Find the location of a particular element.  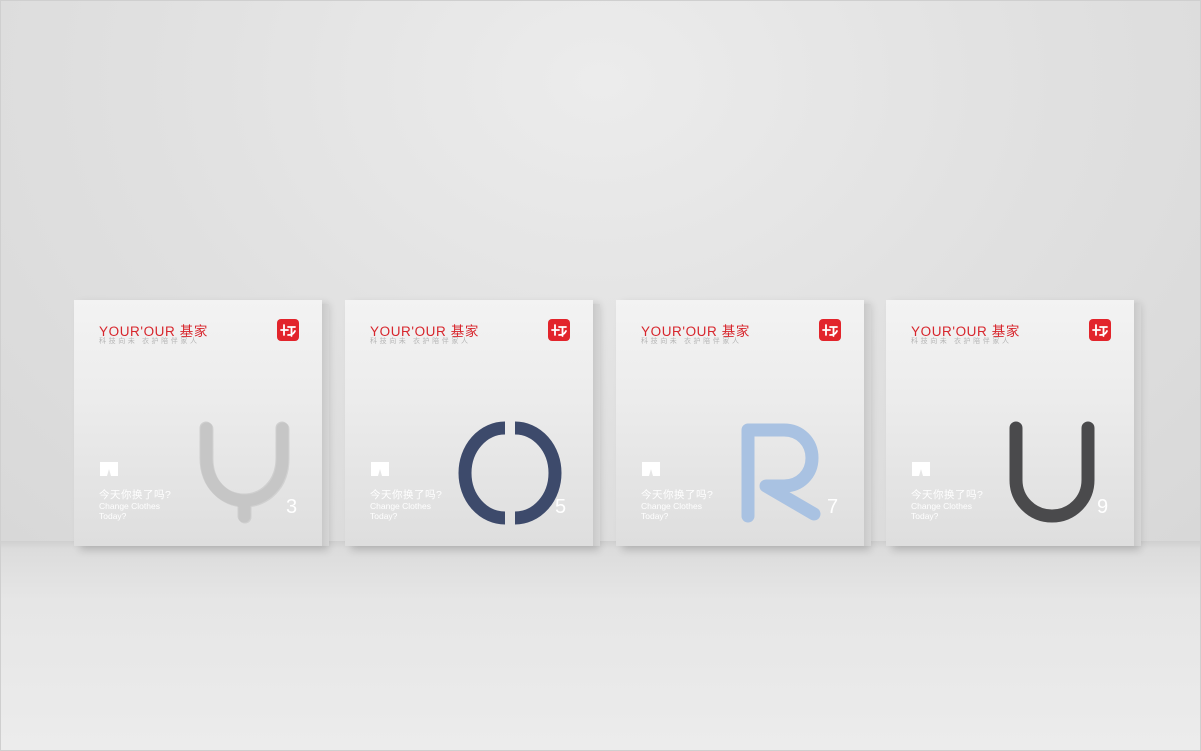

size-number: 9 is located at coordinates (1103, 507).